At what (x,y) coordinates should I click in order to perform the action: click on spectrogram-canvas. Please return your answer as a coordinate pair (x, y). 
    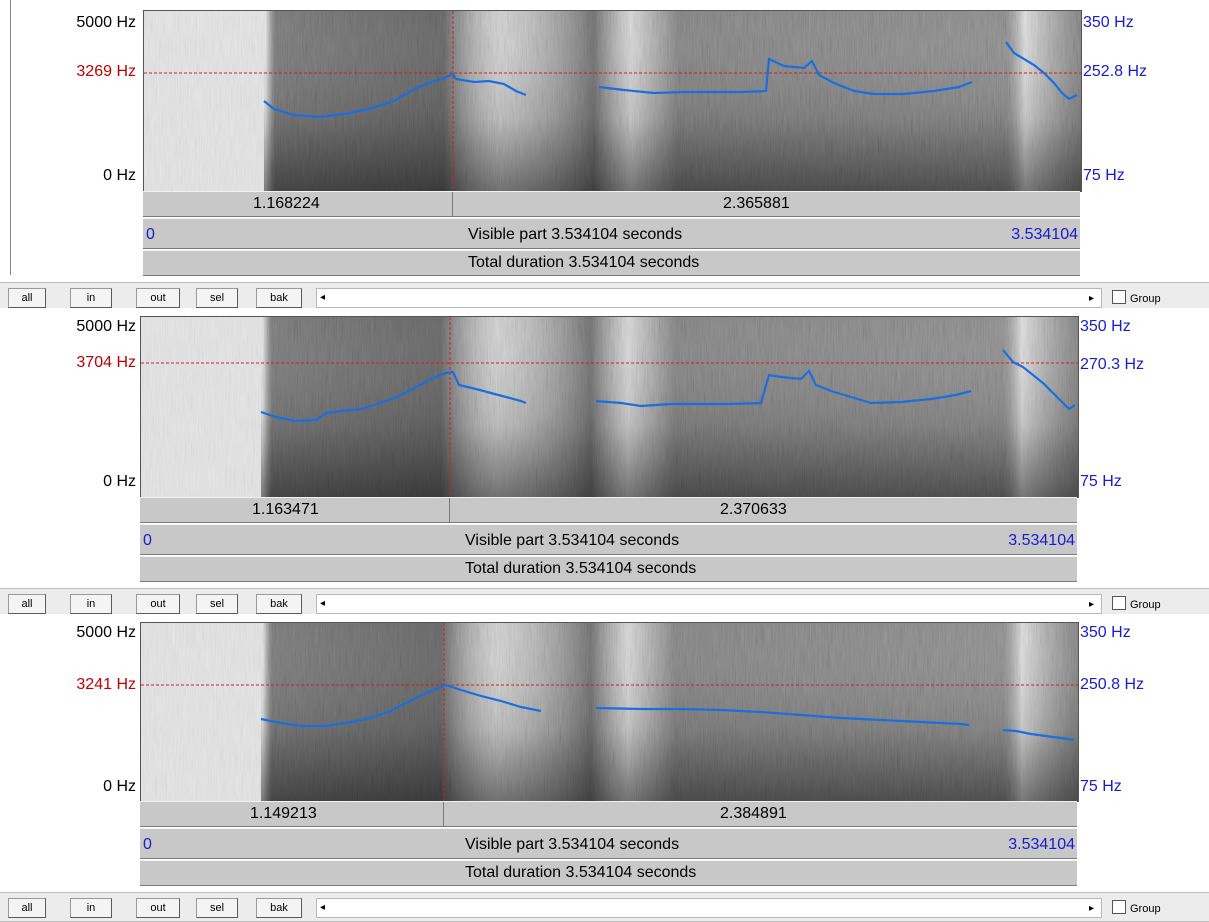
    Looking at the image, I should click on (609, 712).